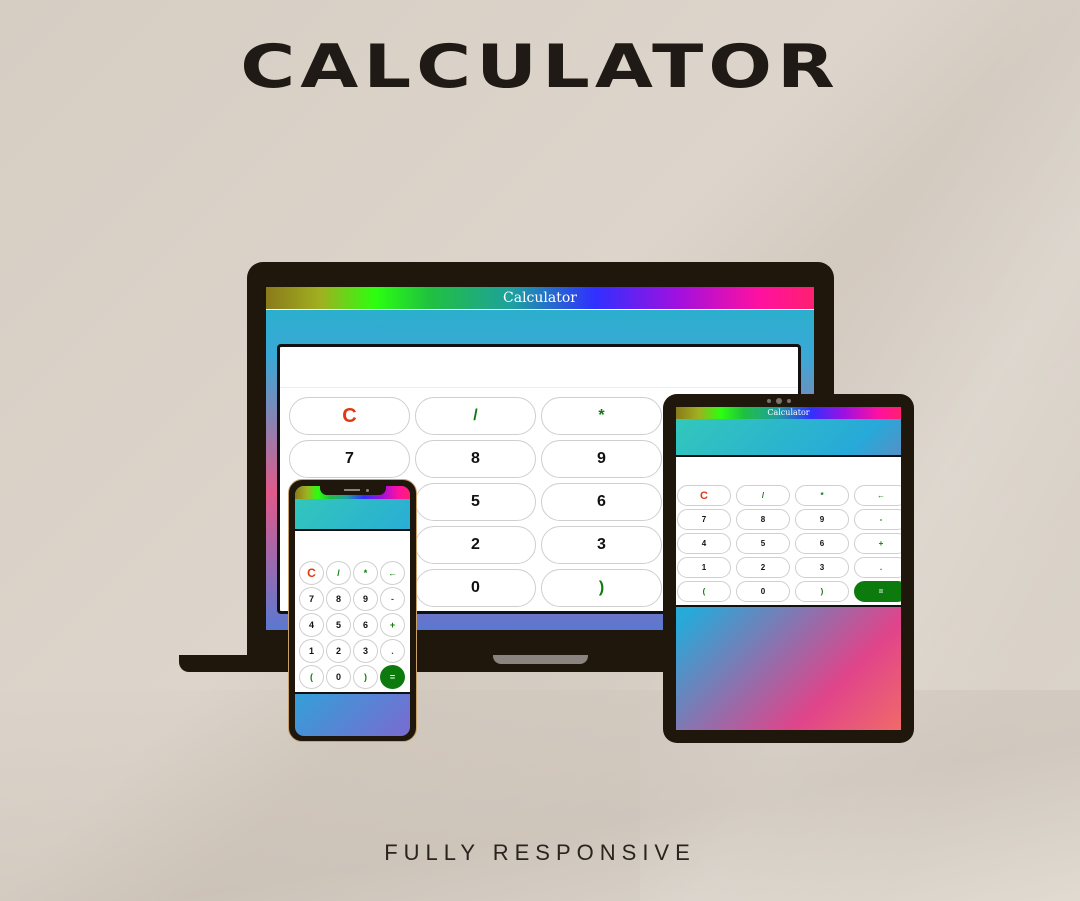 This screenshot has height=901, width=1080. What do you see at coordinates (540, 659) in the screenshot?
I see `laptop-hinge-notch` at bounding box center [540, 659].